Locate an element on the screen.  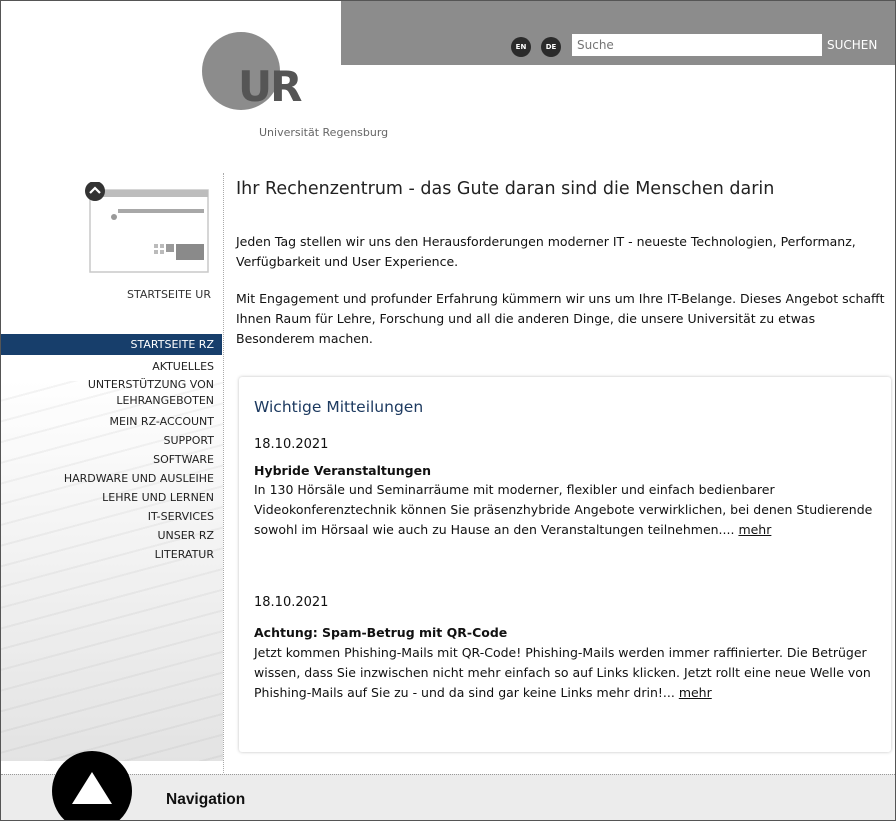
nav-it-services: IT-SERVICES is located at coordinates (111, 516).